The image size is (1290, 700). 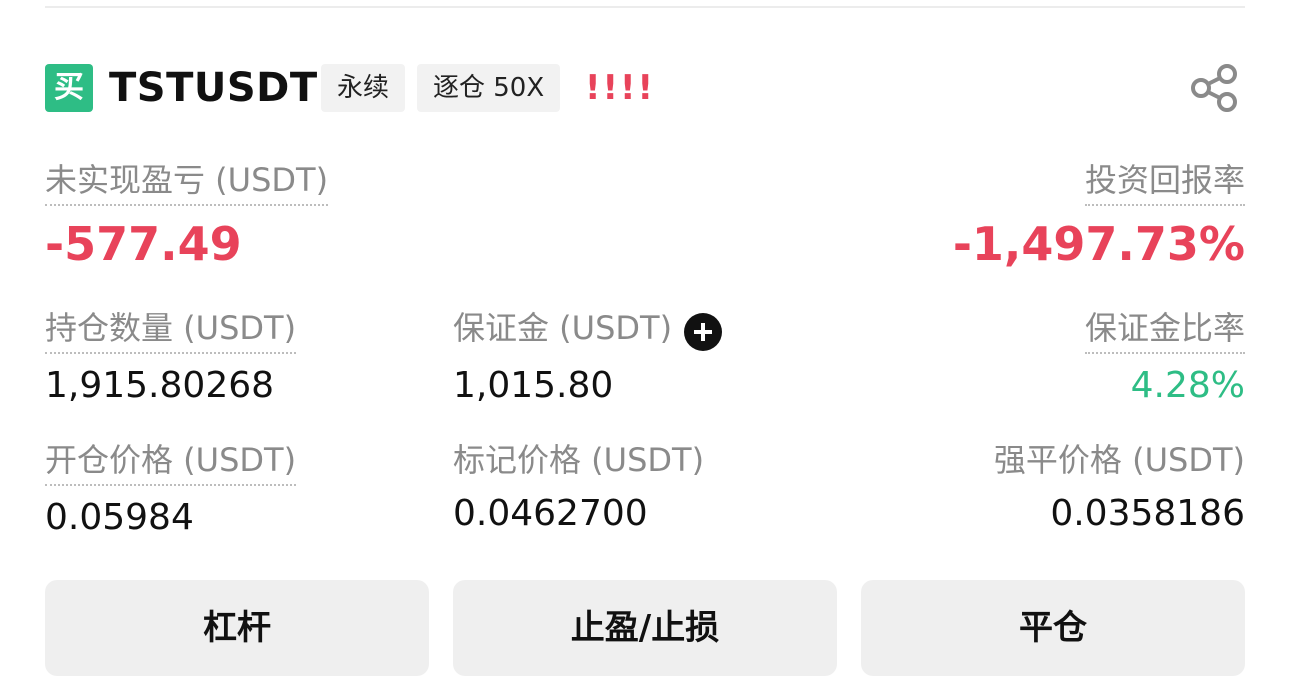 I want to click on position-header: 买 TSTUSDT 永续 逐仓 50X !!!!, so click(x=645, y=87).